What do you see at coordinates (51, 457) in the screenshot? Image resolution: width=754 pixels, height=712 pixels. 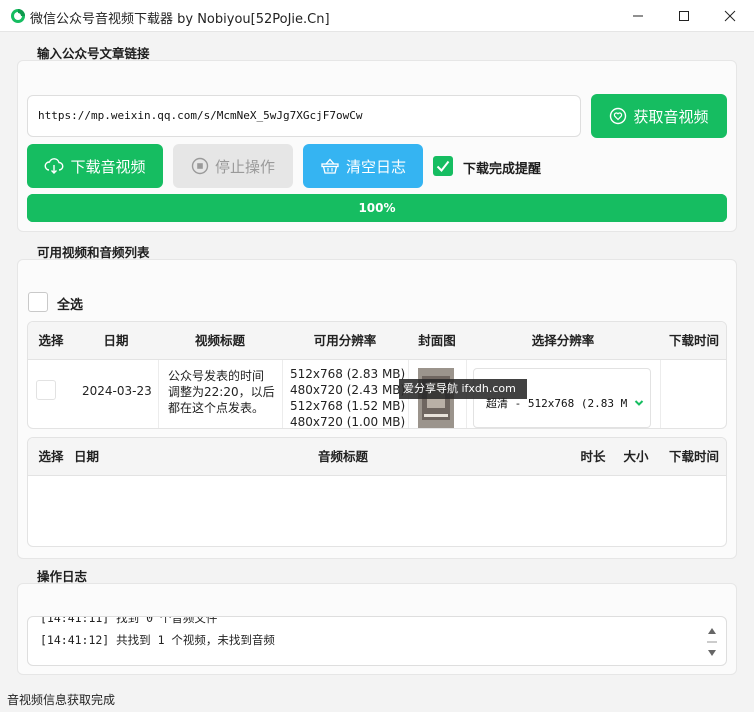 I see `audio-col-select: 选择` at bounding box center [51, 457].